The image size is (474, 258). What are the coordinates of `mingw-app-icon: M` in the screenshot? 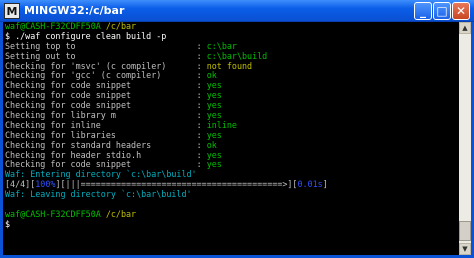 It's located at (12, 11).